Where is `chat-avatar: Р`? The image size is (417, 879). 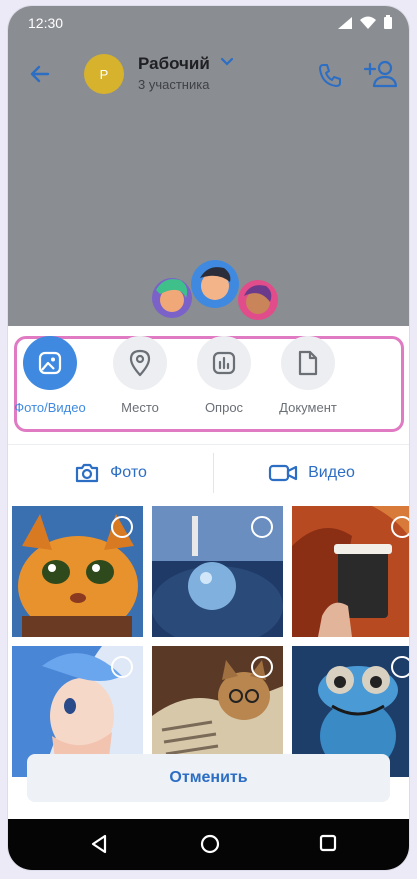 chat-avatar: Р is located at coordinates (104, 74).